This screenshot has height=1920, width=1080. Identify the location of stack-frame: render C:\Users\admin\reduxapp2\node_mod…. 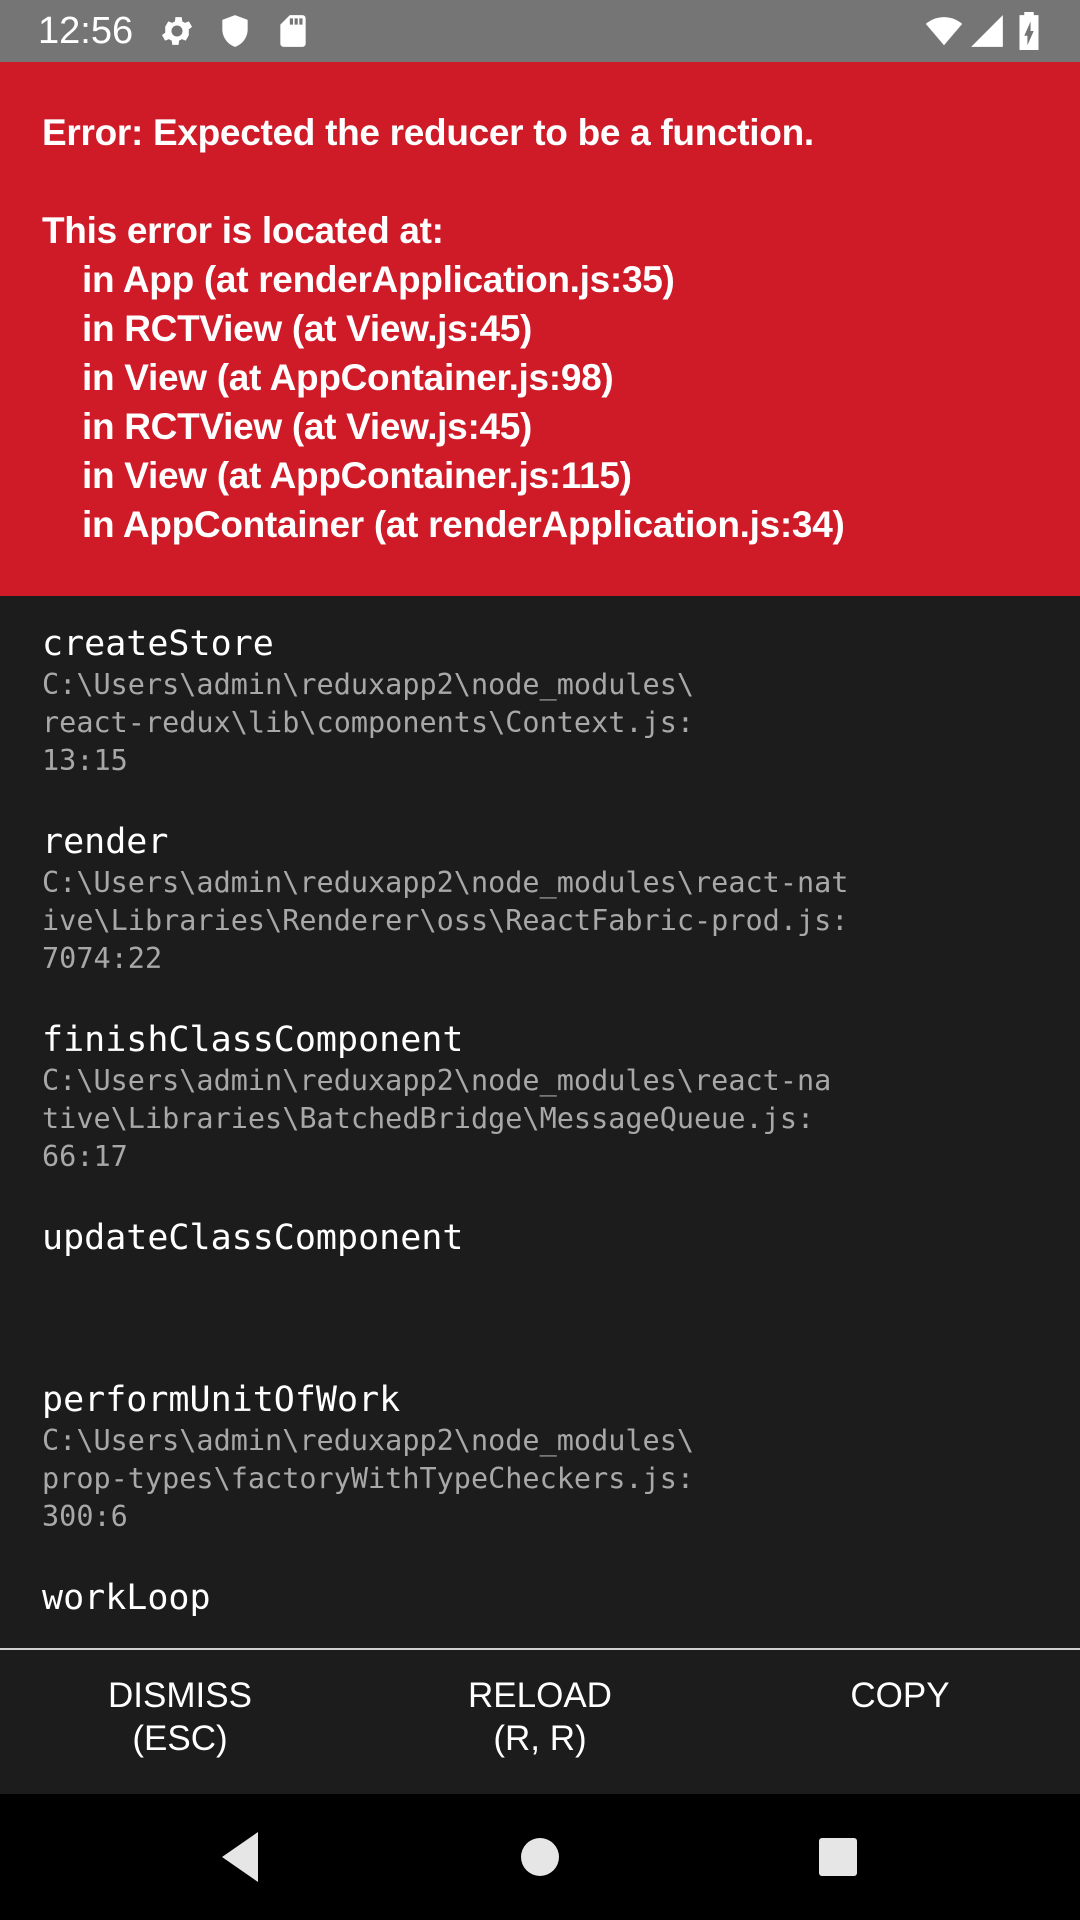
(540, 899).